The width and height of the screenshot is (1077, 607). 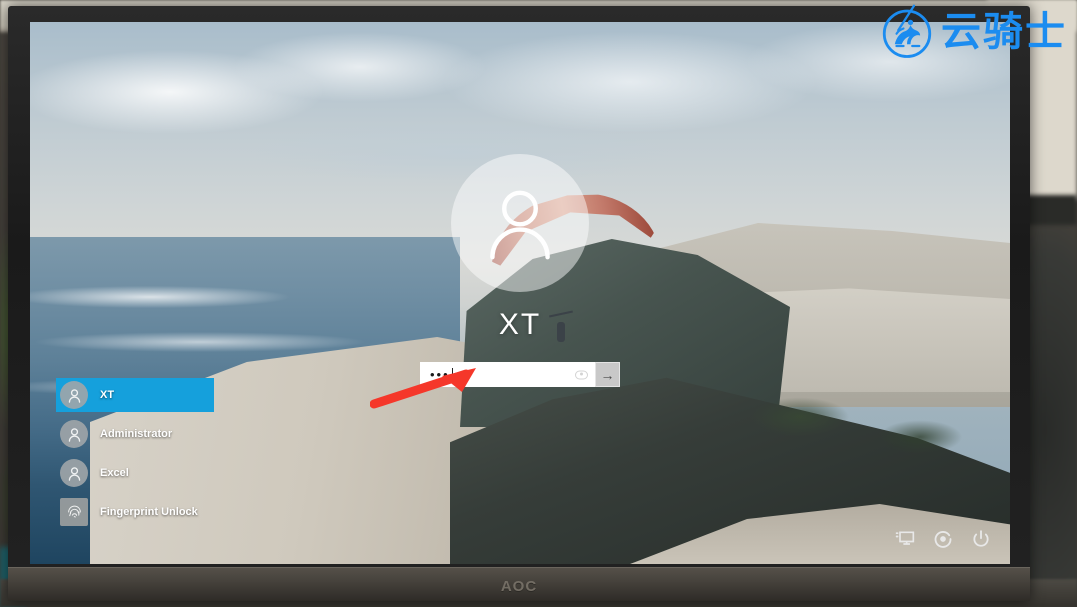 What do you see at coordinates (520, 324) in the screenshot?
I see `page-title: XT` at bounding box center [520, 324].